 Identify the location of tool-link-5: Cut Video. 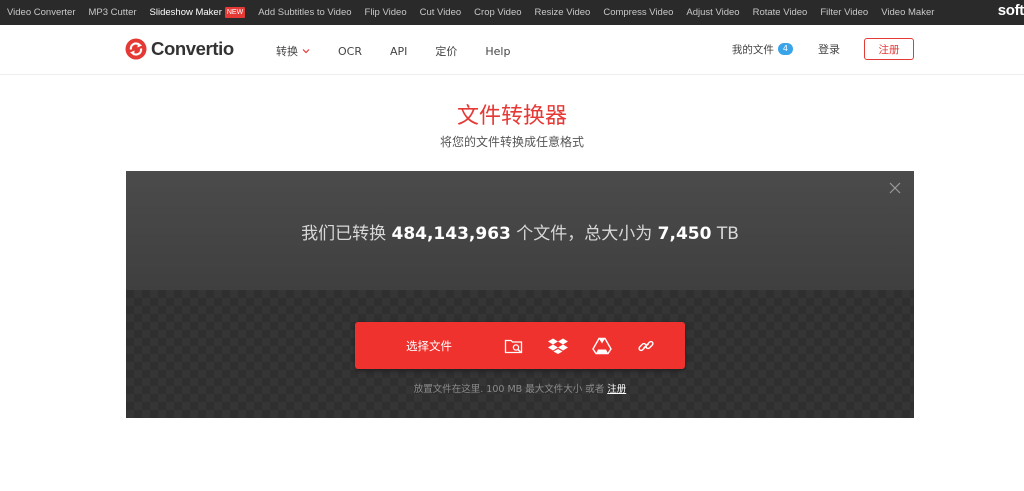
(441, 12).